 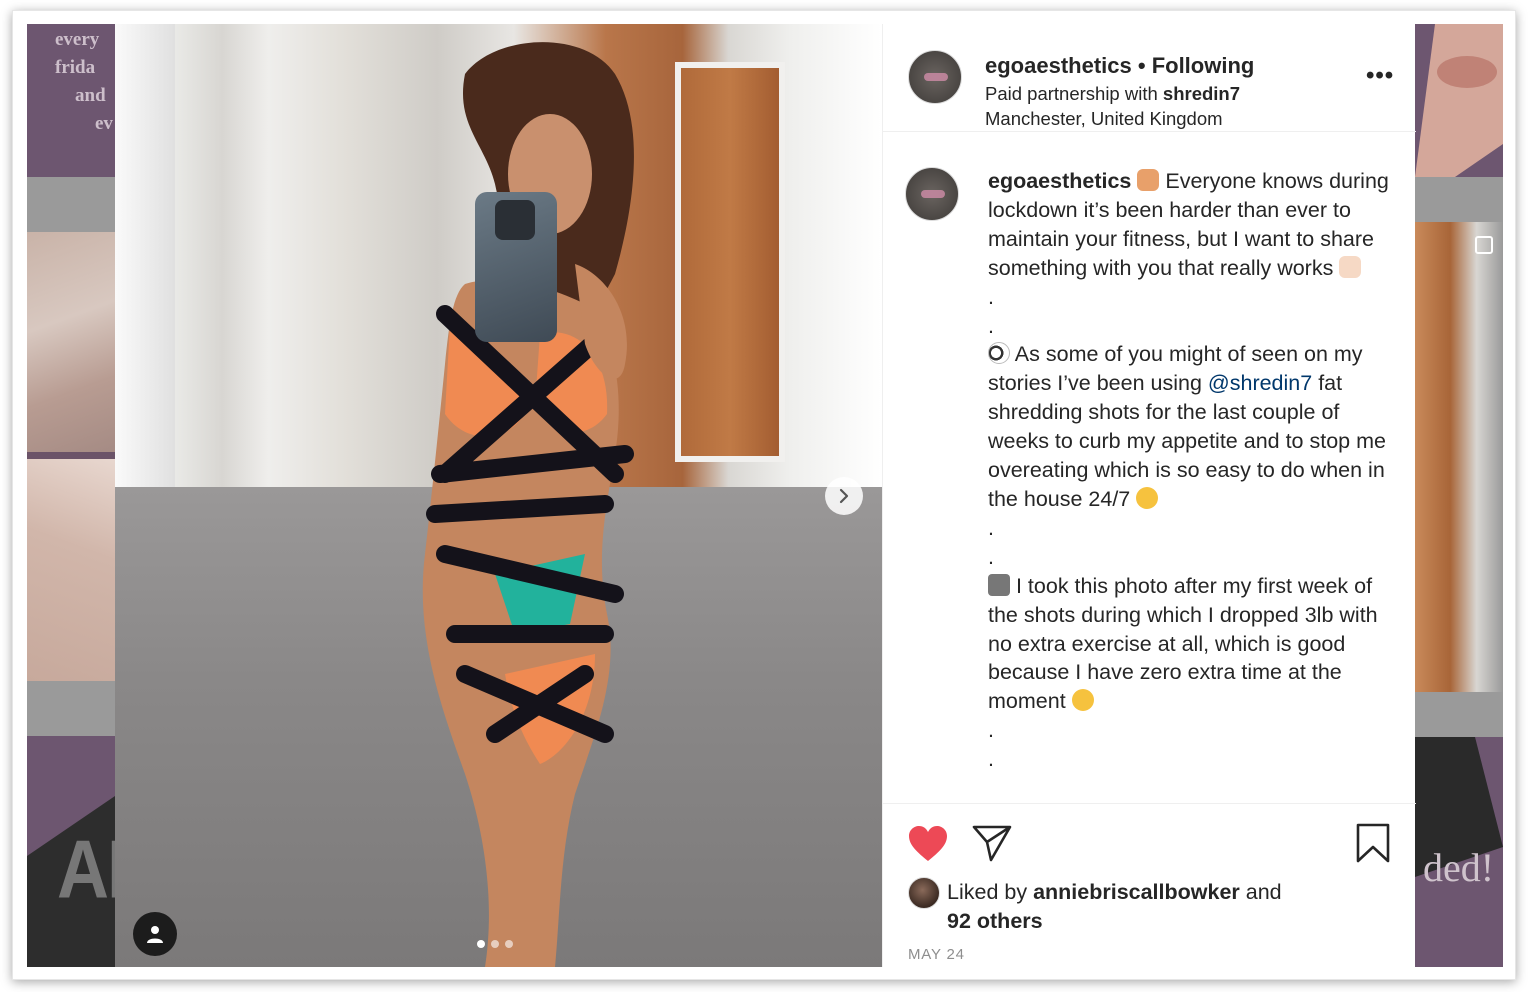 I want to click on camera-flash-emoji, so click(x=999, y=584).